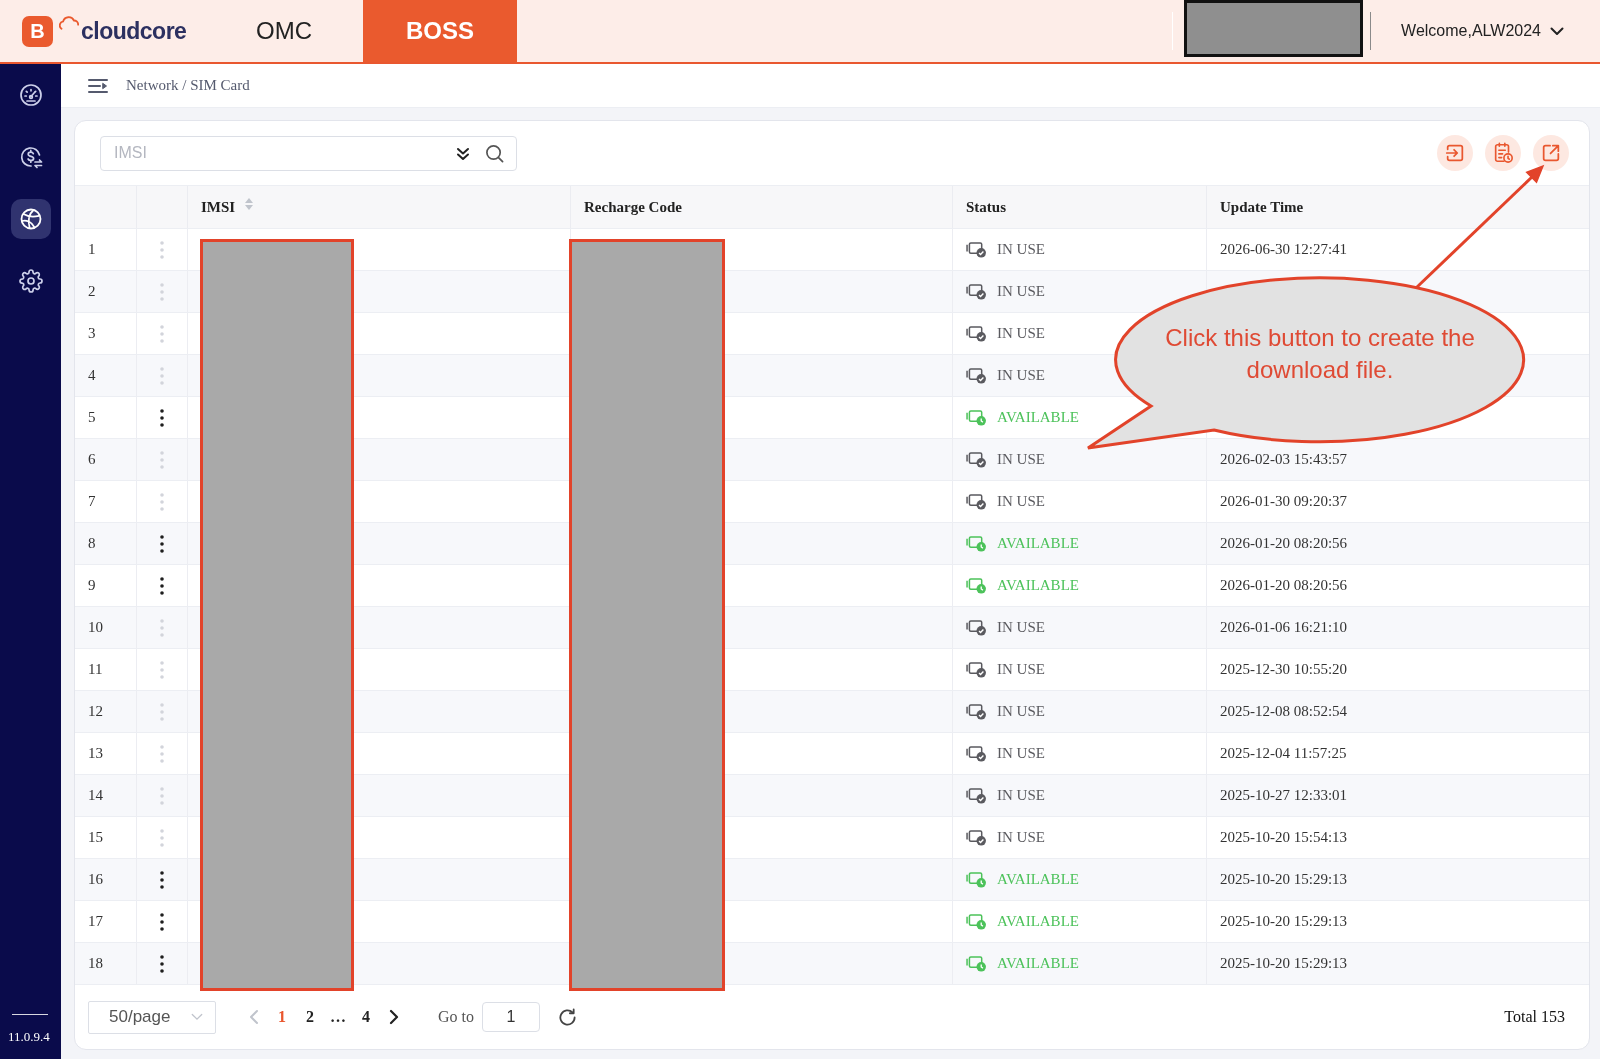 The height and width of the screenshot is (1059, 1600). I want to click on refresh-button, so click(567, 1017).